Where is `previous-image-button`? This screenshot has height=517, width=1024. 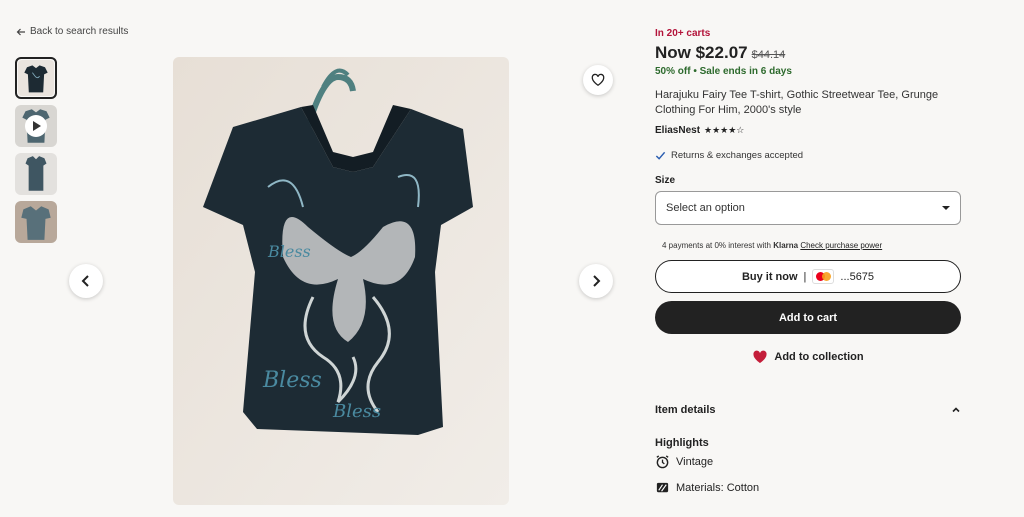 previous-image-button is located at coordinates (86, 281).